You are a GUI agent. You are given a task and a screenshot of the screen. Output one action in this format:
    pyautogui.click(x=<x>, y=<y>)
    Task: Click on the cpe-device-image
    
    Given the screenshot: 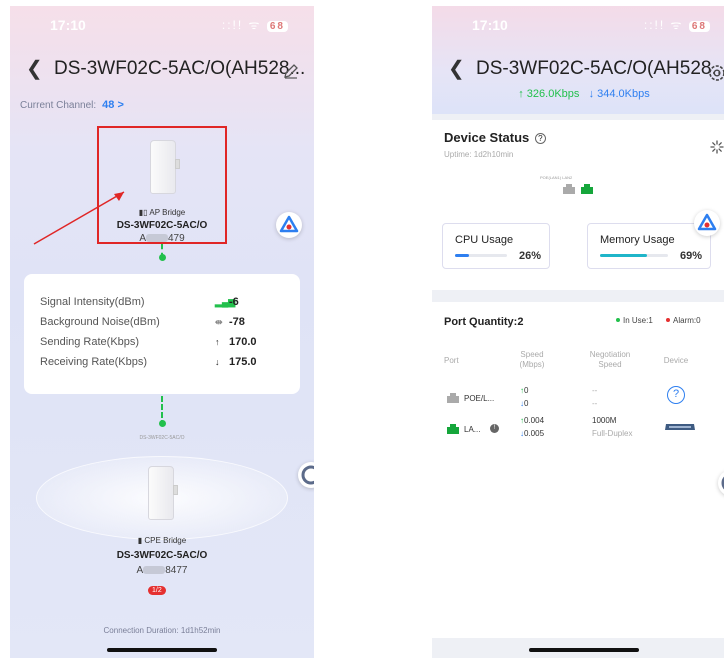 What is the action you would take?
    pyautogui.click(x=163, y=493)
    